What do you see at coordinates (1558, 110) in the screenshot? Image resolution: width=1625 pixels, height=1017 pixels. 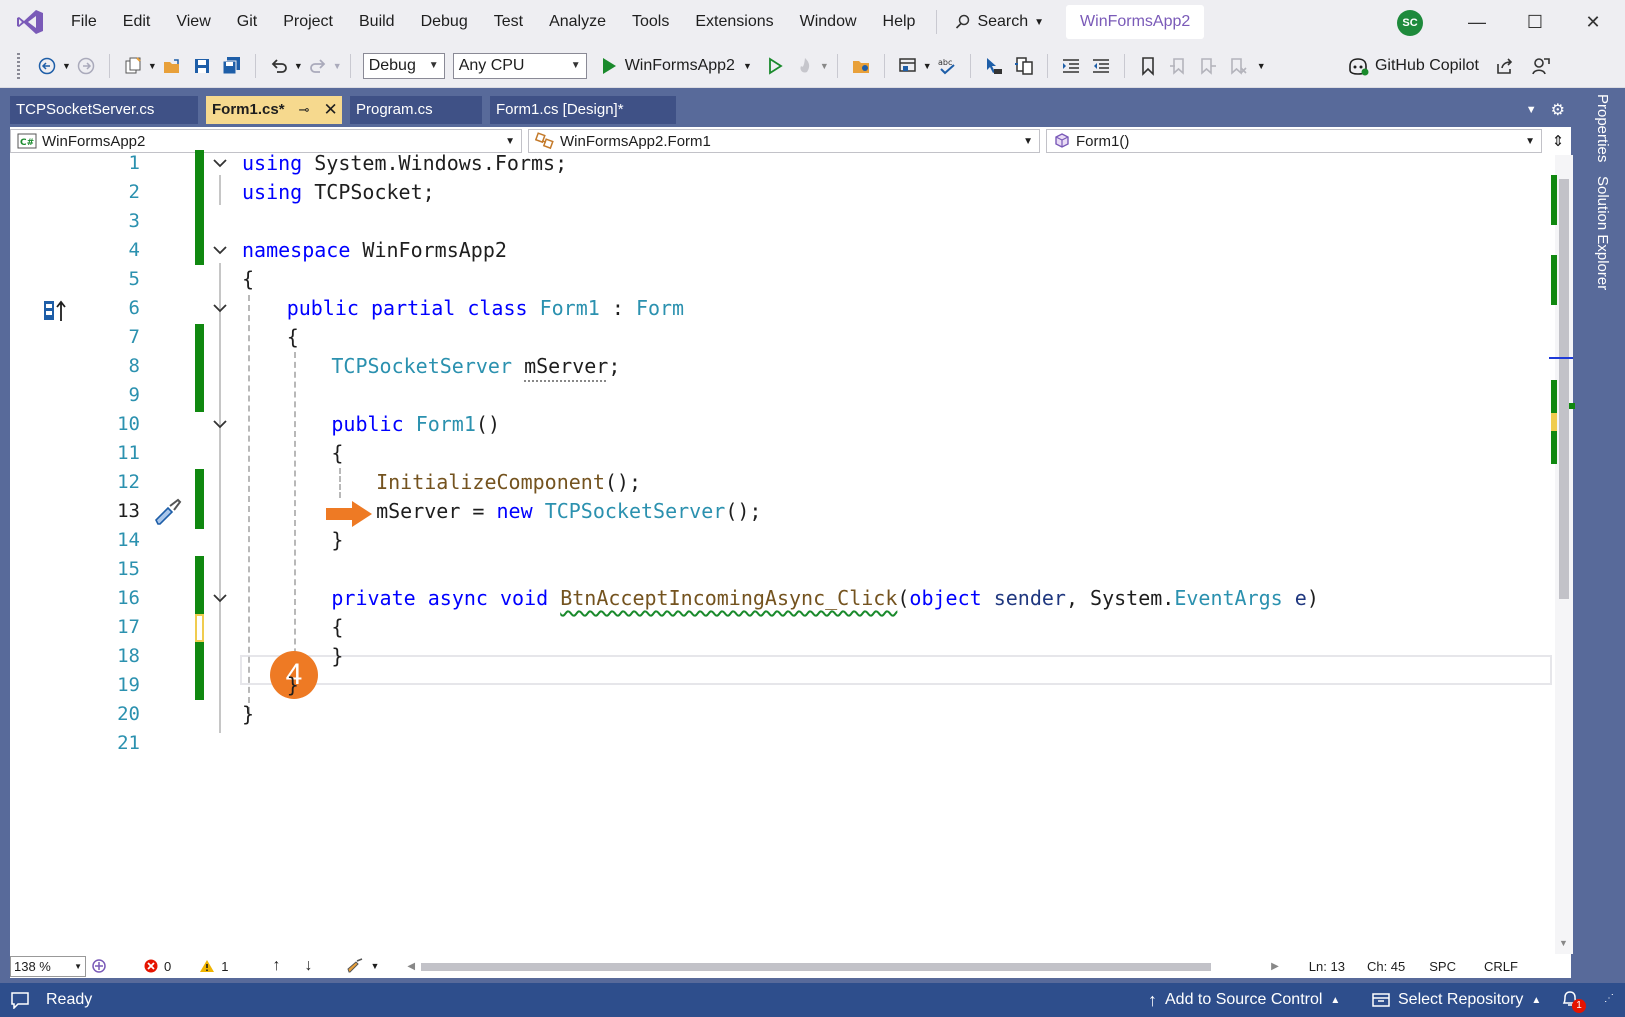 I see `gear-icon: ⚙` at bounding box center [1558, 110].